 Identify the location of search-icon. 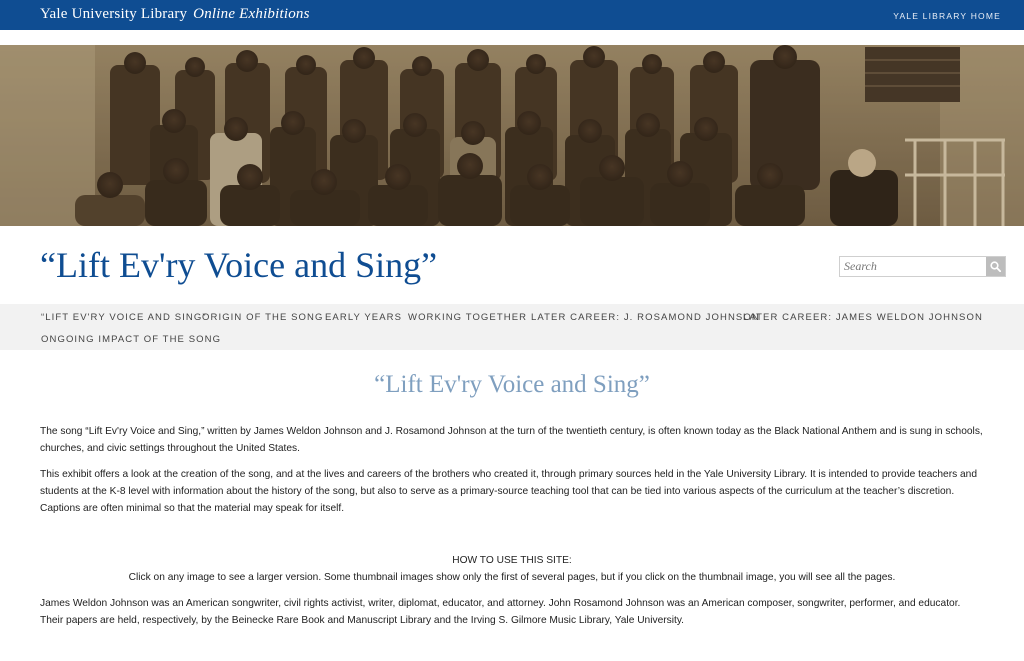
(995, 266).